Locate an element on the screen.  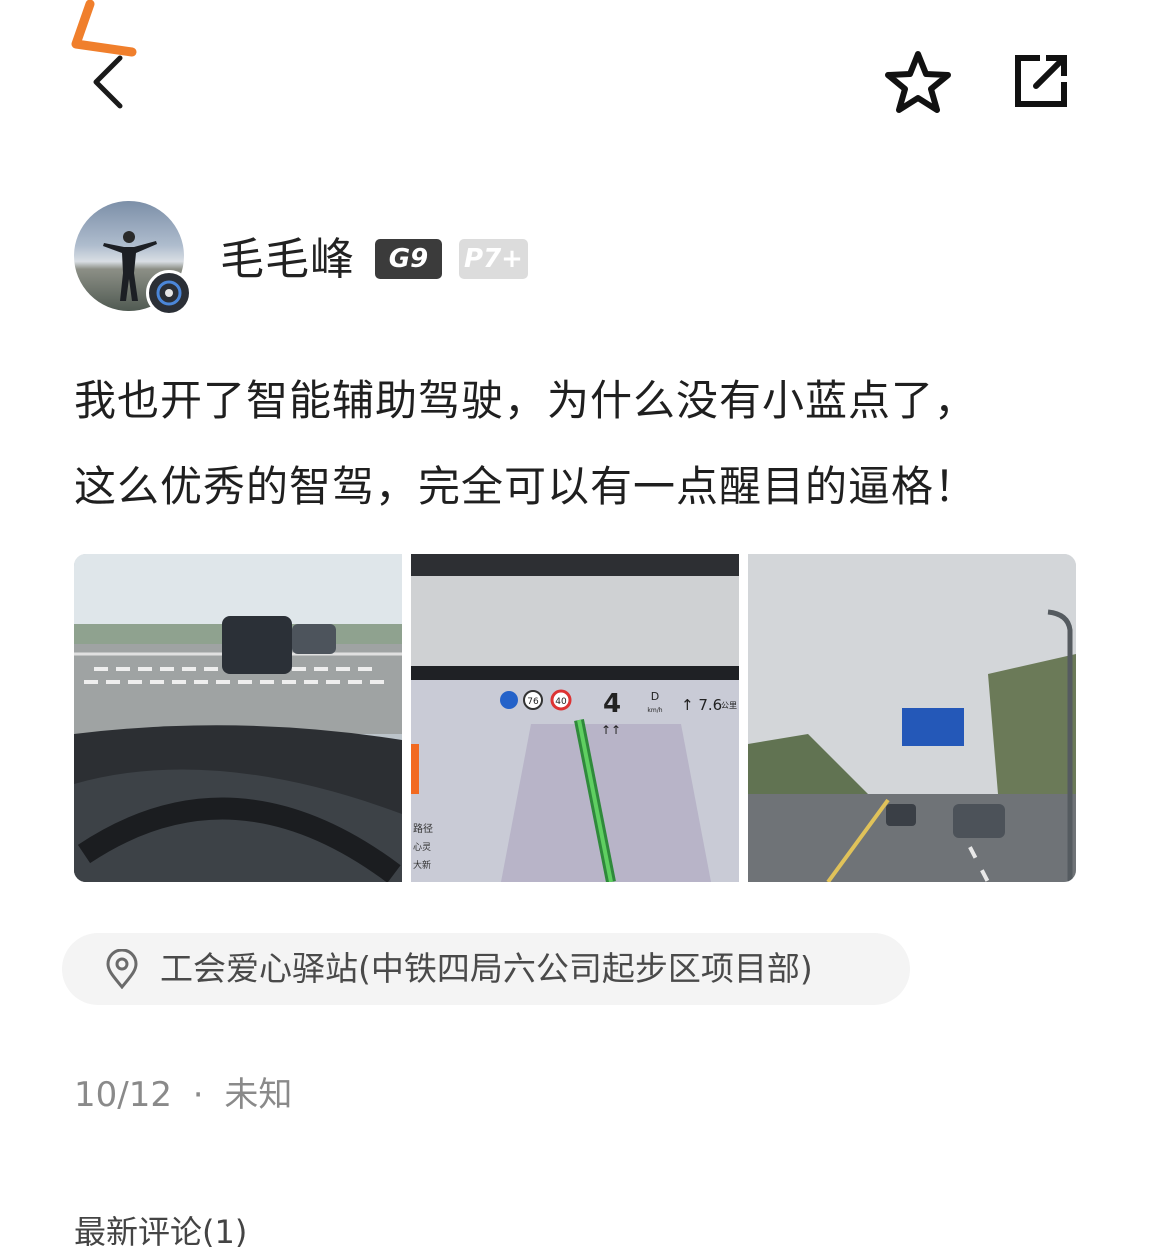
author-name: 毛毛峰 is located at coordinates (287, 260).